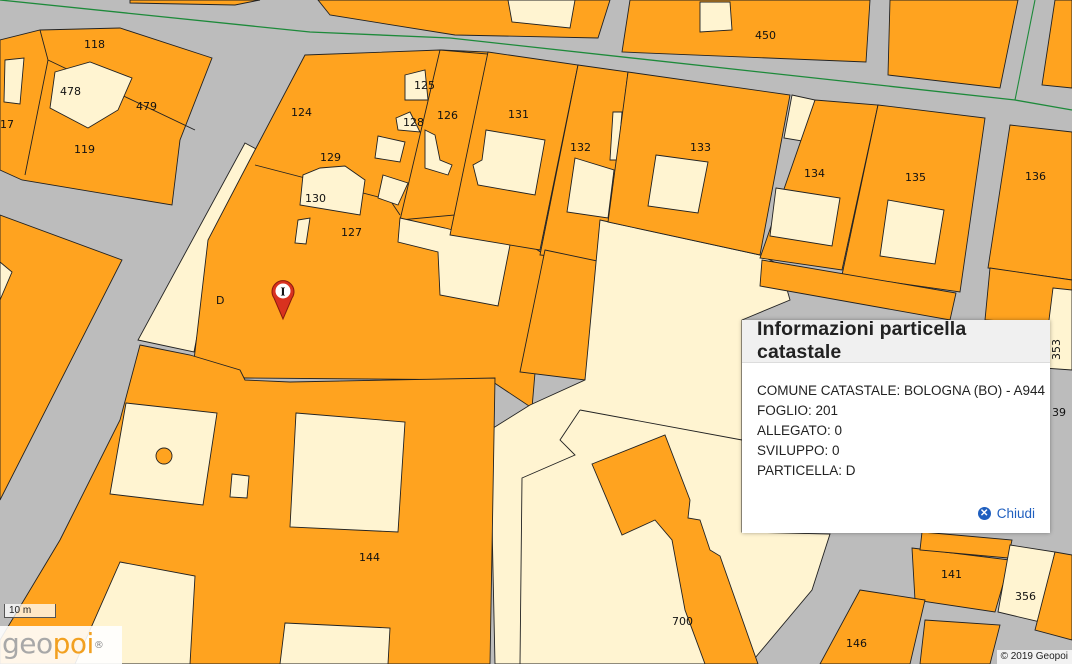 The width and height of the screenshot is (1072, 664). Describe the element at coordinates (1025, 596) in the screenshot. I see `parcel-label: 356` at that location.